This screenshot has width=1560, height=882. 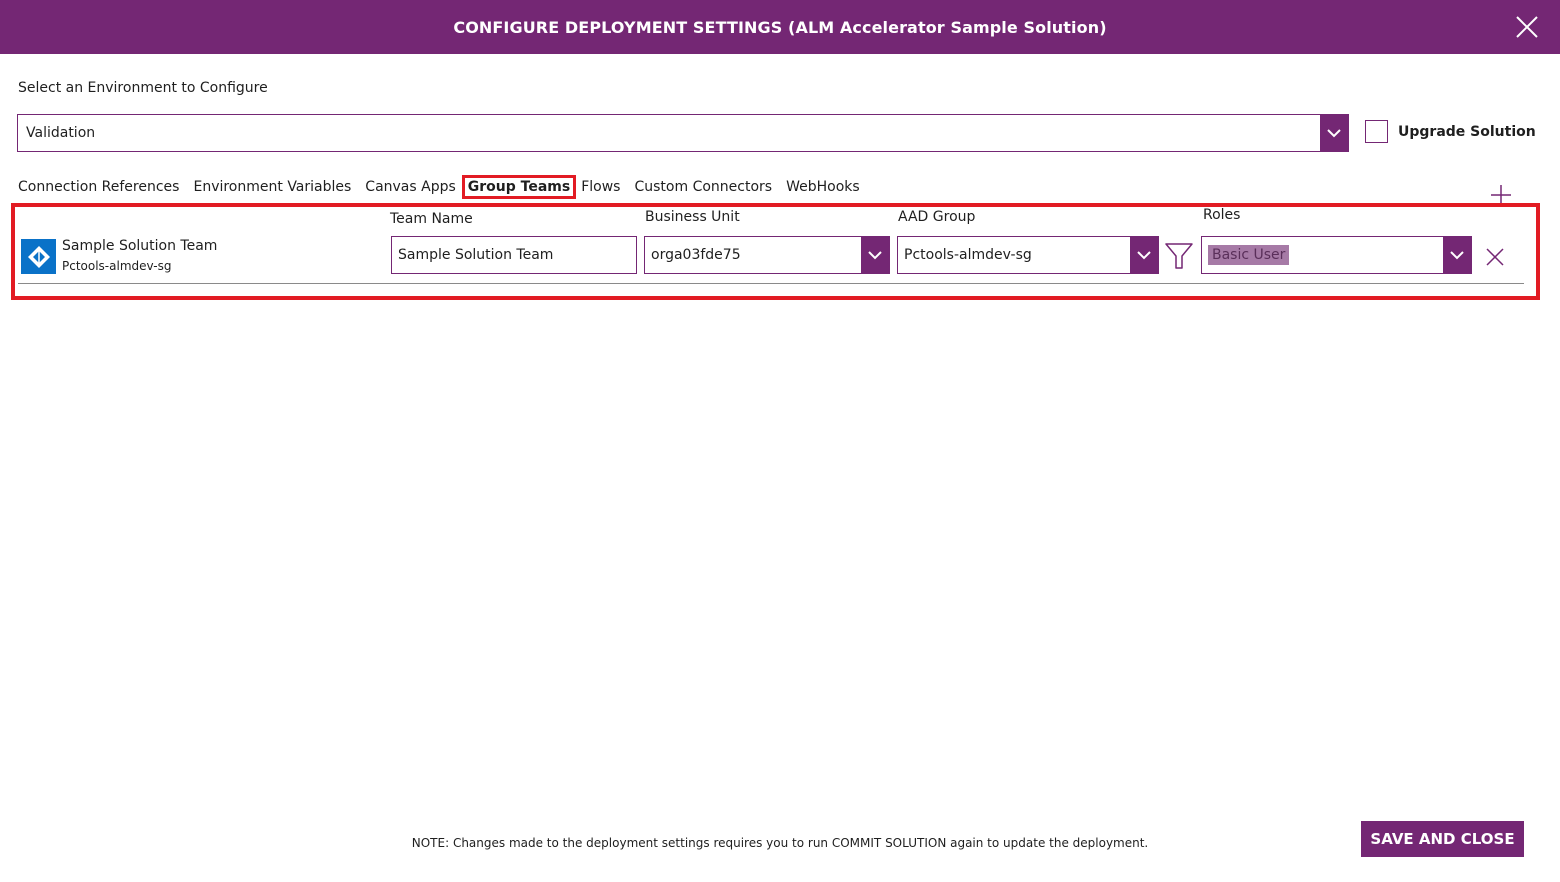 I want to click on environment-selected-value: Validation, so click(x=61, y=133).